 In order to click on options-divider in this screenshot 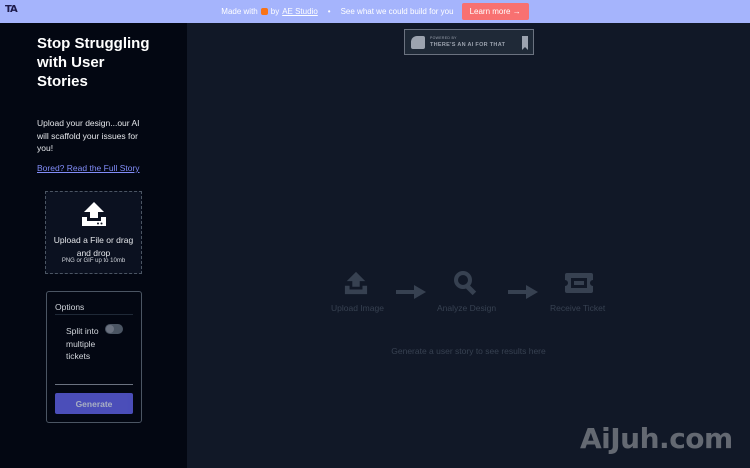, I will do `click(94, 314)`.